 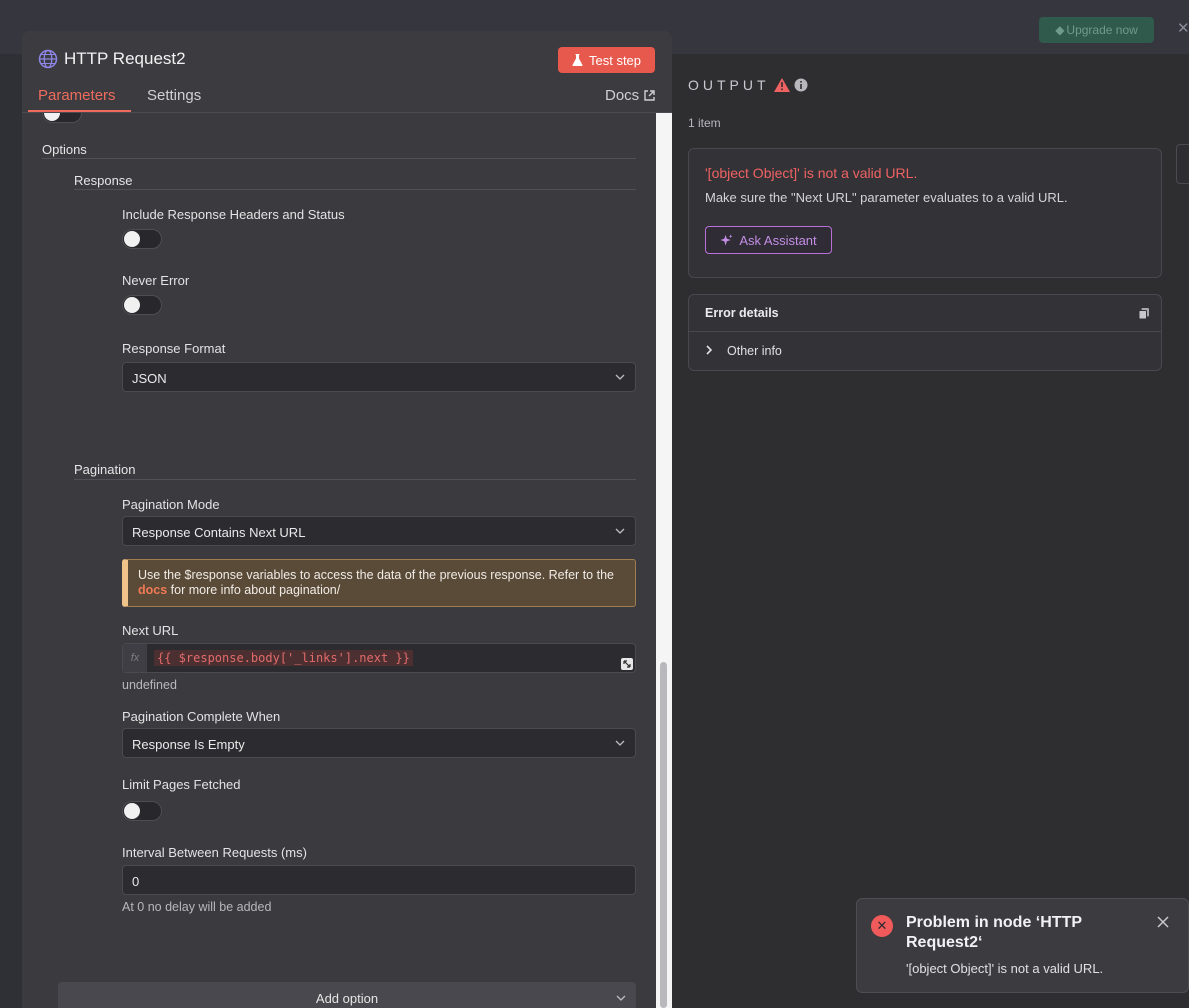 I want to click on active-tab-indicator, so click(x=79, y=111).